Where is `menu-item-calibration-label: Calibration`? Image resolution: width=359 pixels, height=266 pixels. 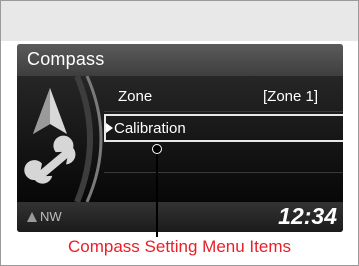
menu-item-calibration-label: Calibration is located at coordinates (150, 128).